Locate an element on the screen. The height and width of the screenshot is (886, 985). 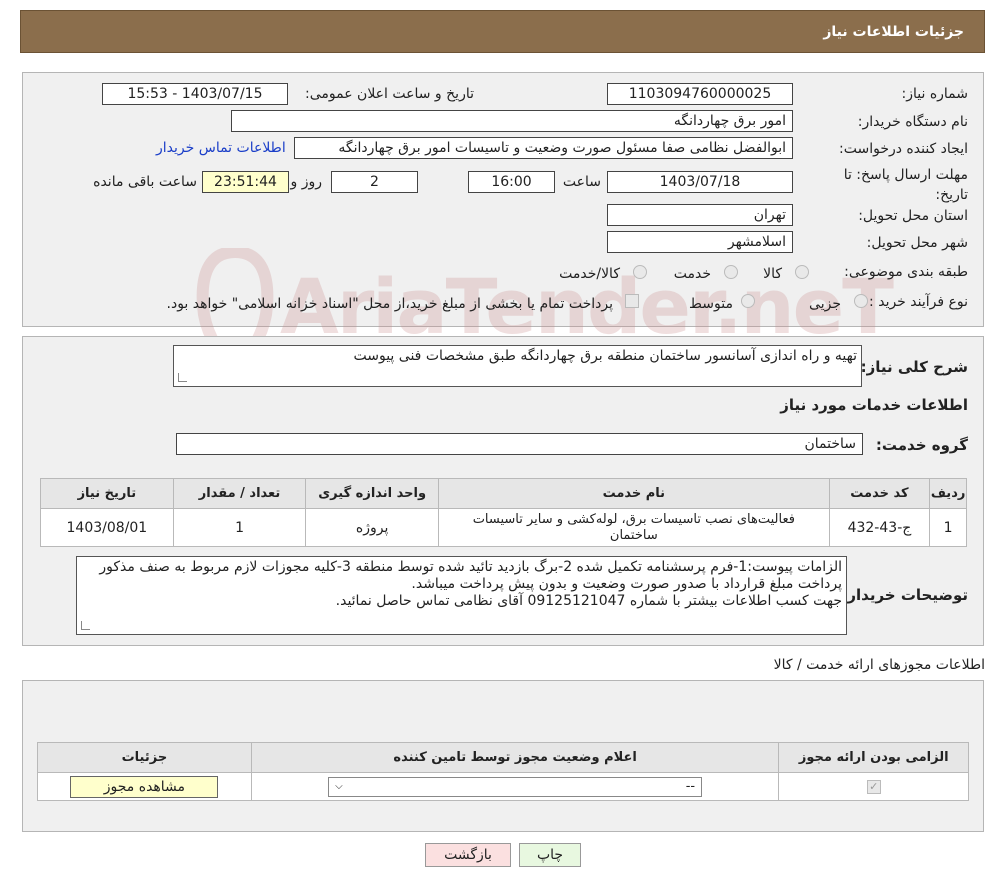
province-field: تهران is located at coordinates (700, 215).